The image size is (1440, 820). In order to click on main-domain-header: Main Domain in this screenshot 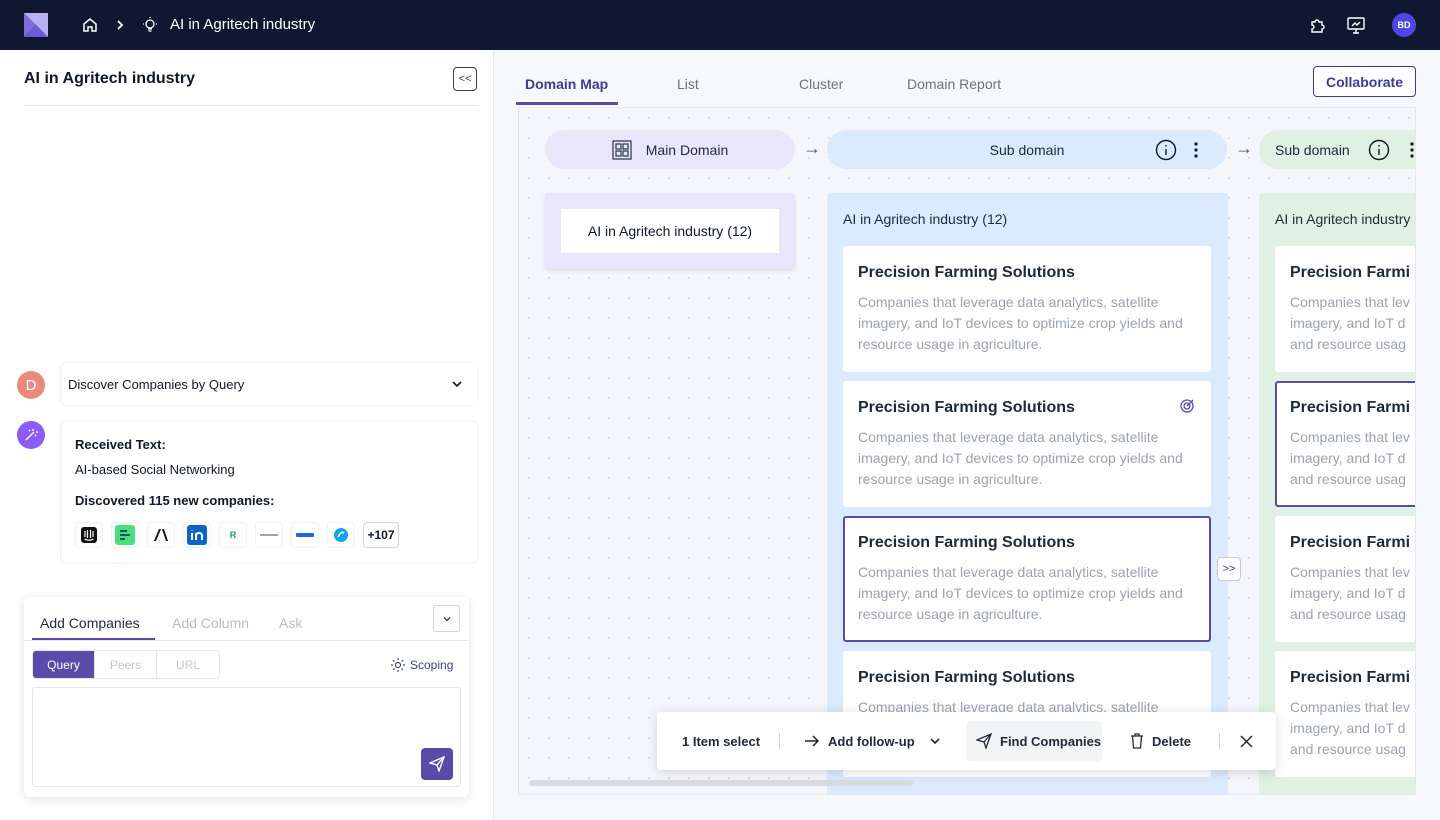, I will do `click(670, 149)`.